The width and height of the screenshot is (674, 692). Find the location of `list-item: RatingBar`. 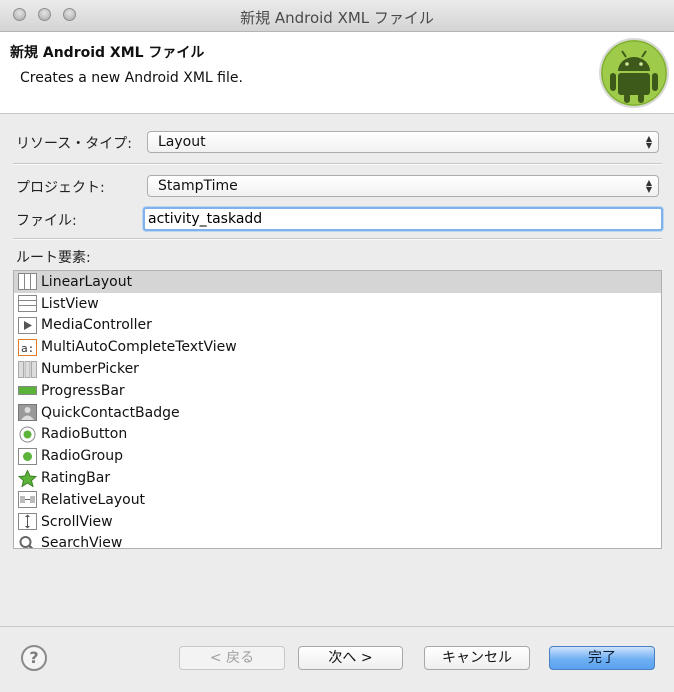

list-item: RatingBar is located at coordinates (337, 478).